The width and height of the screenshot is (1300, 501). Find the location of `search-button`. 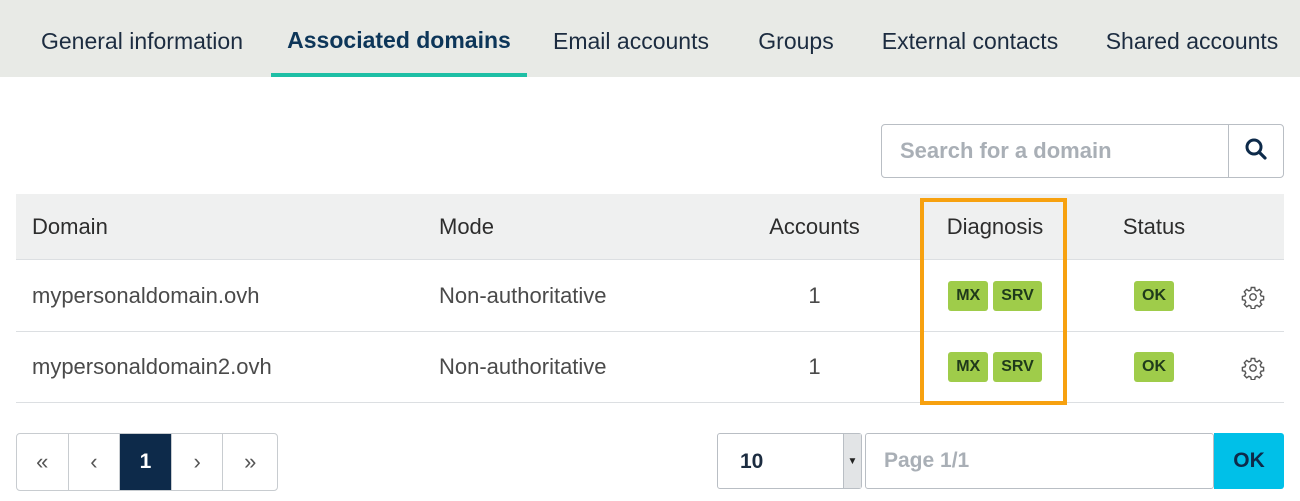

search-button is located at coordinates (1255, 151).